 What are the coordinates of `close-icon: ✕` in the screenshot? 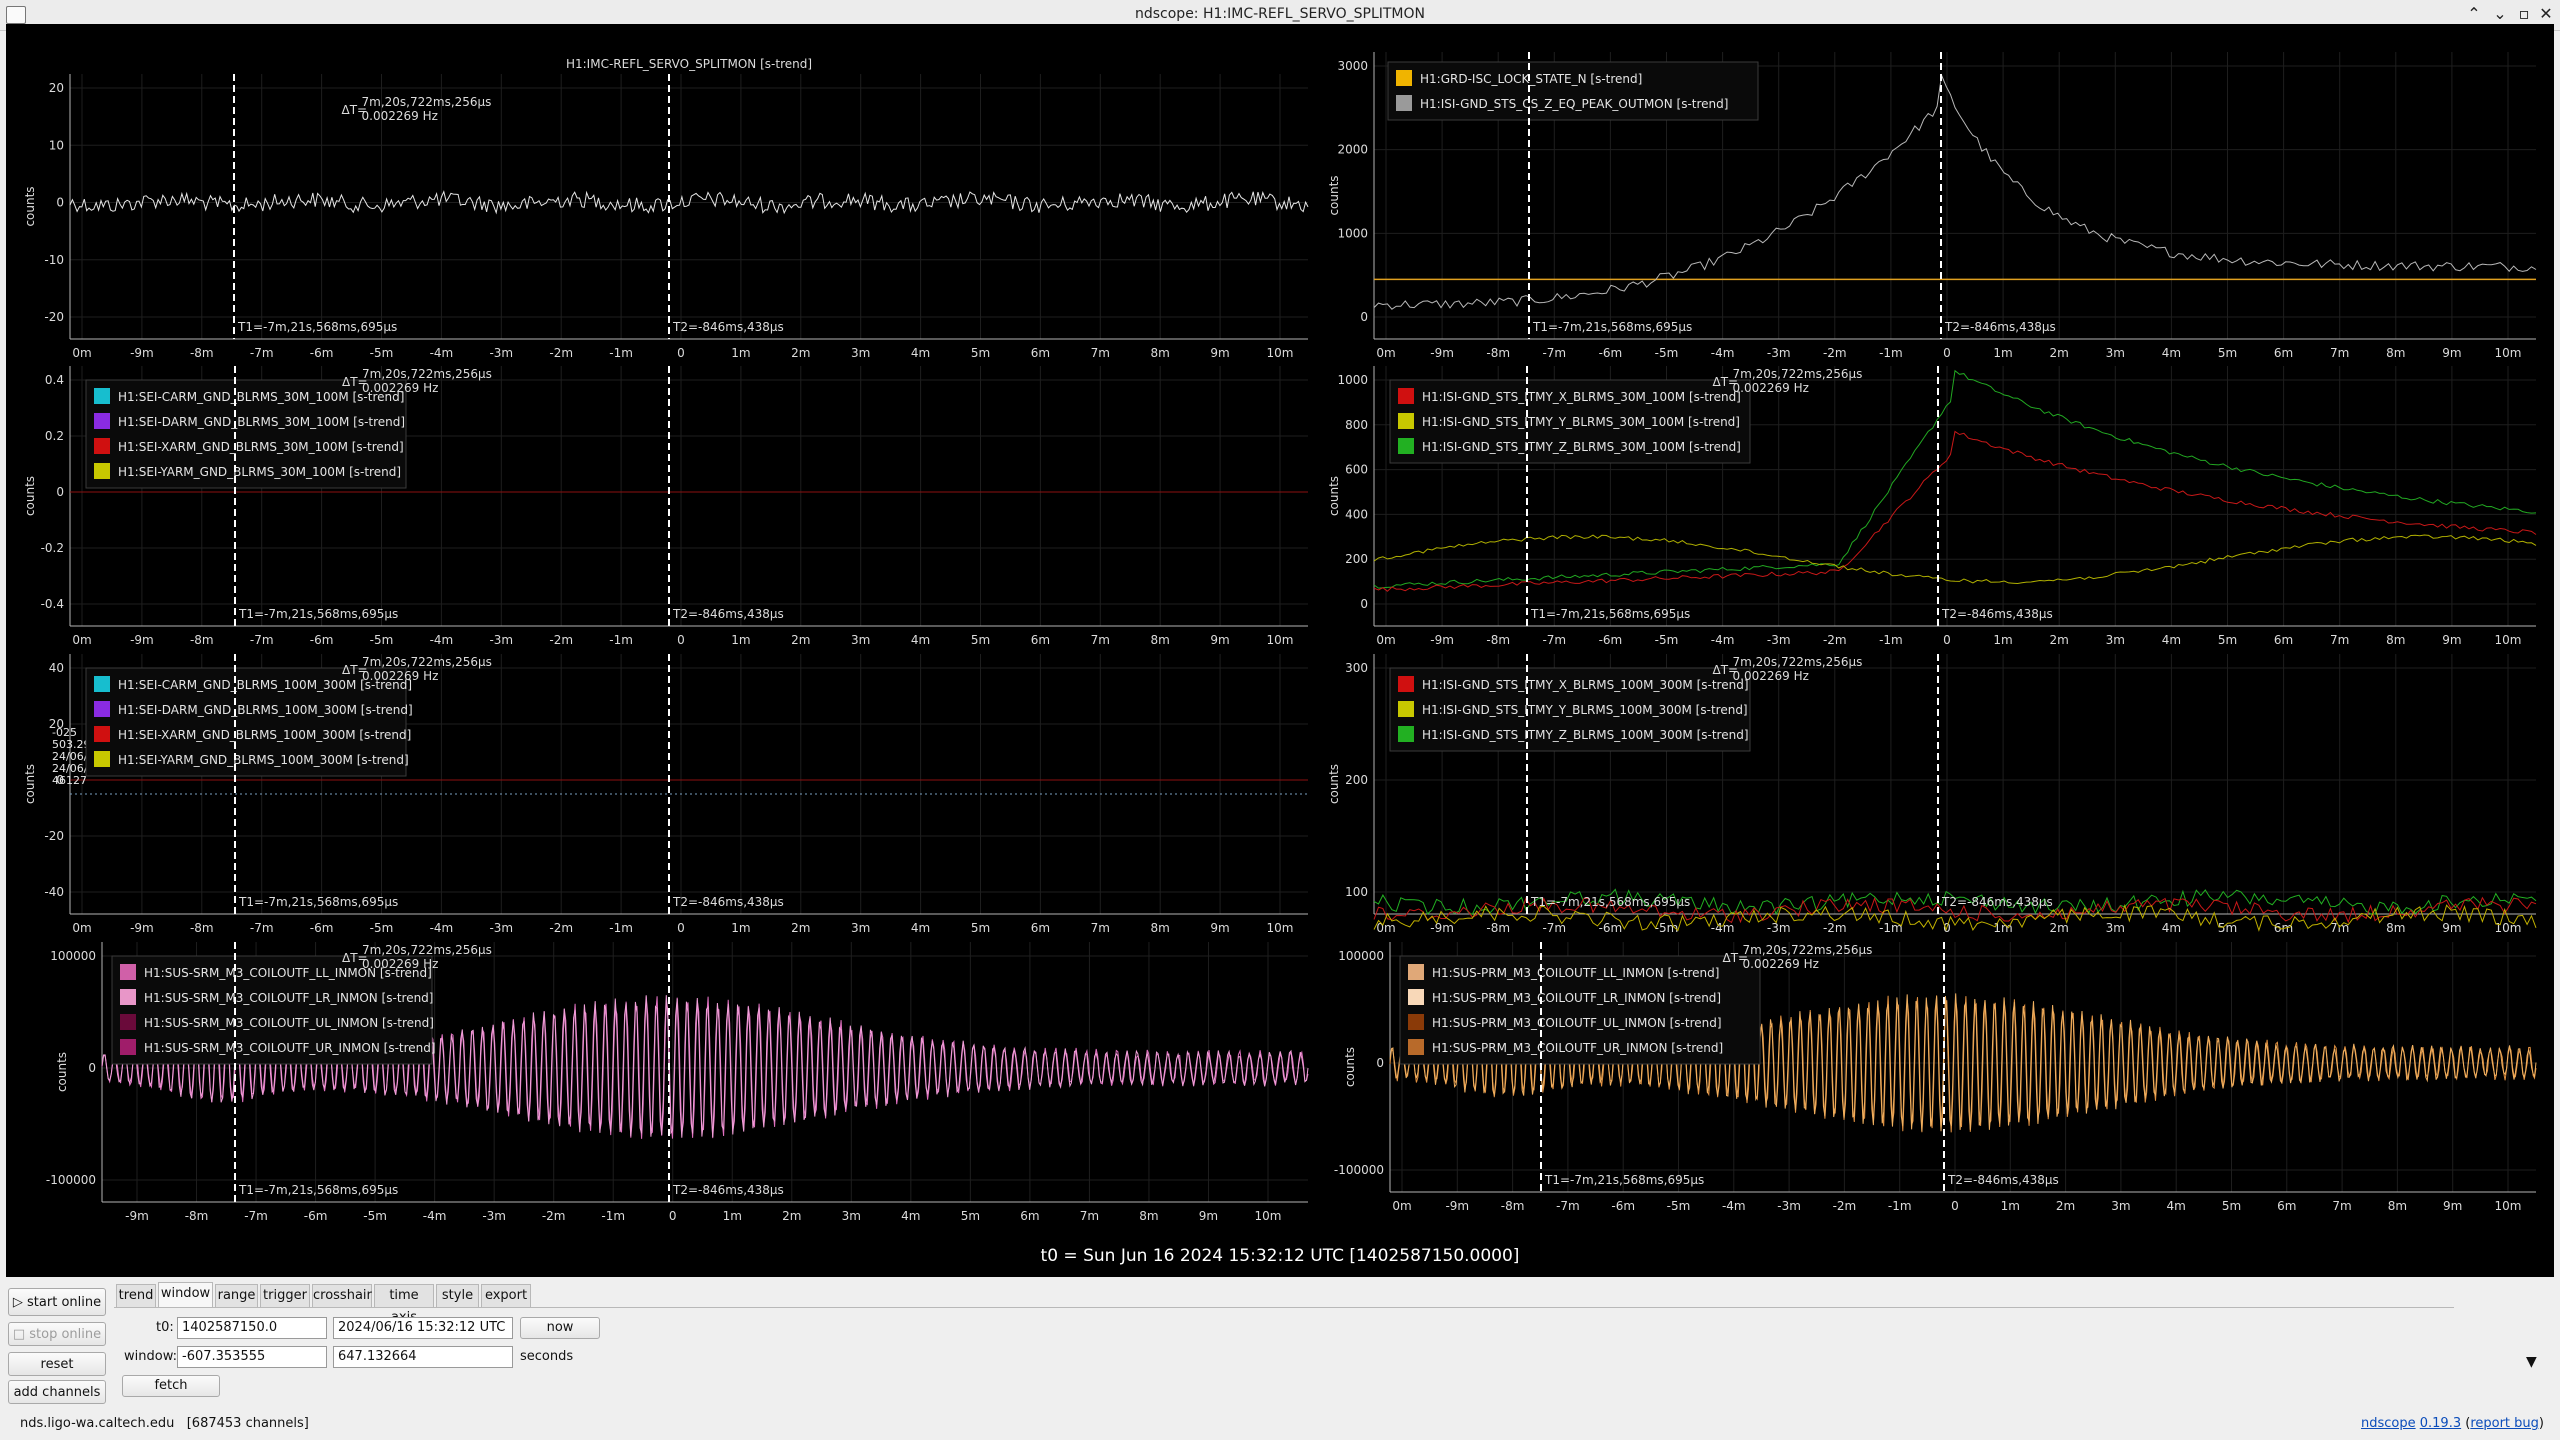 It's located at (2546, 13).